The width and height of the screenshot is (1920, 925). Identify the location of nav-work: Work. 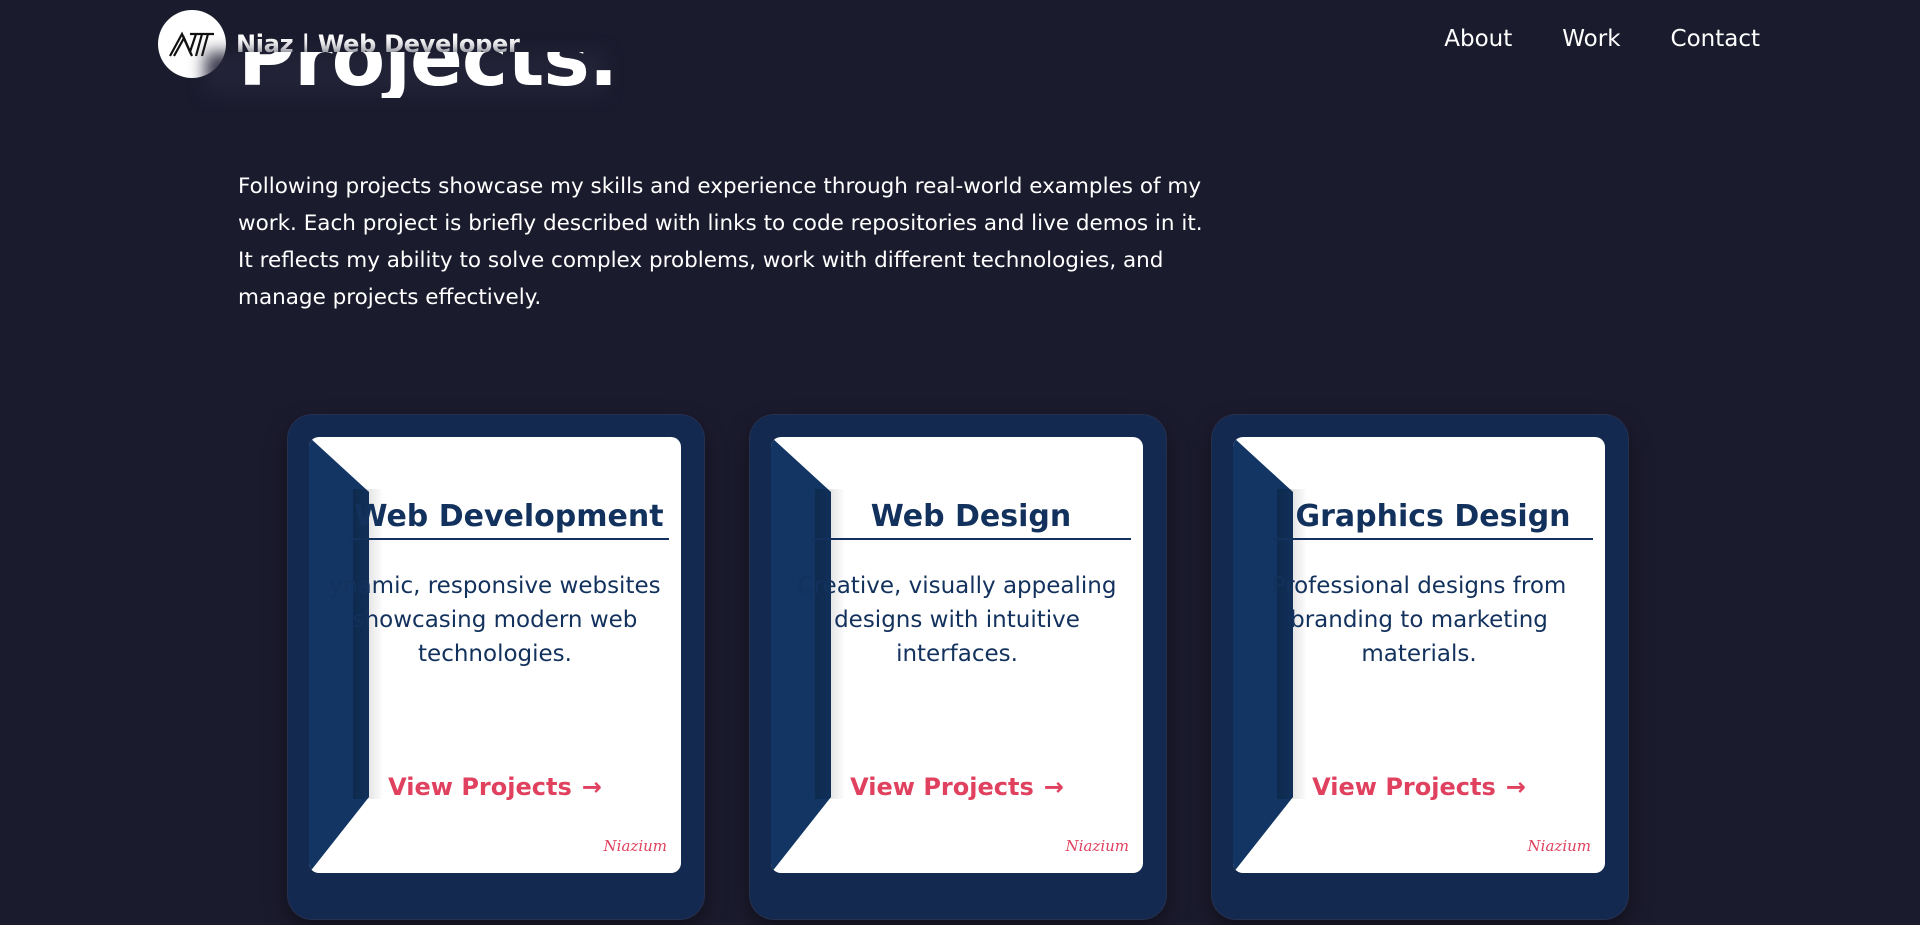
(1591, 39).